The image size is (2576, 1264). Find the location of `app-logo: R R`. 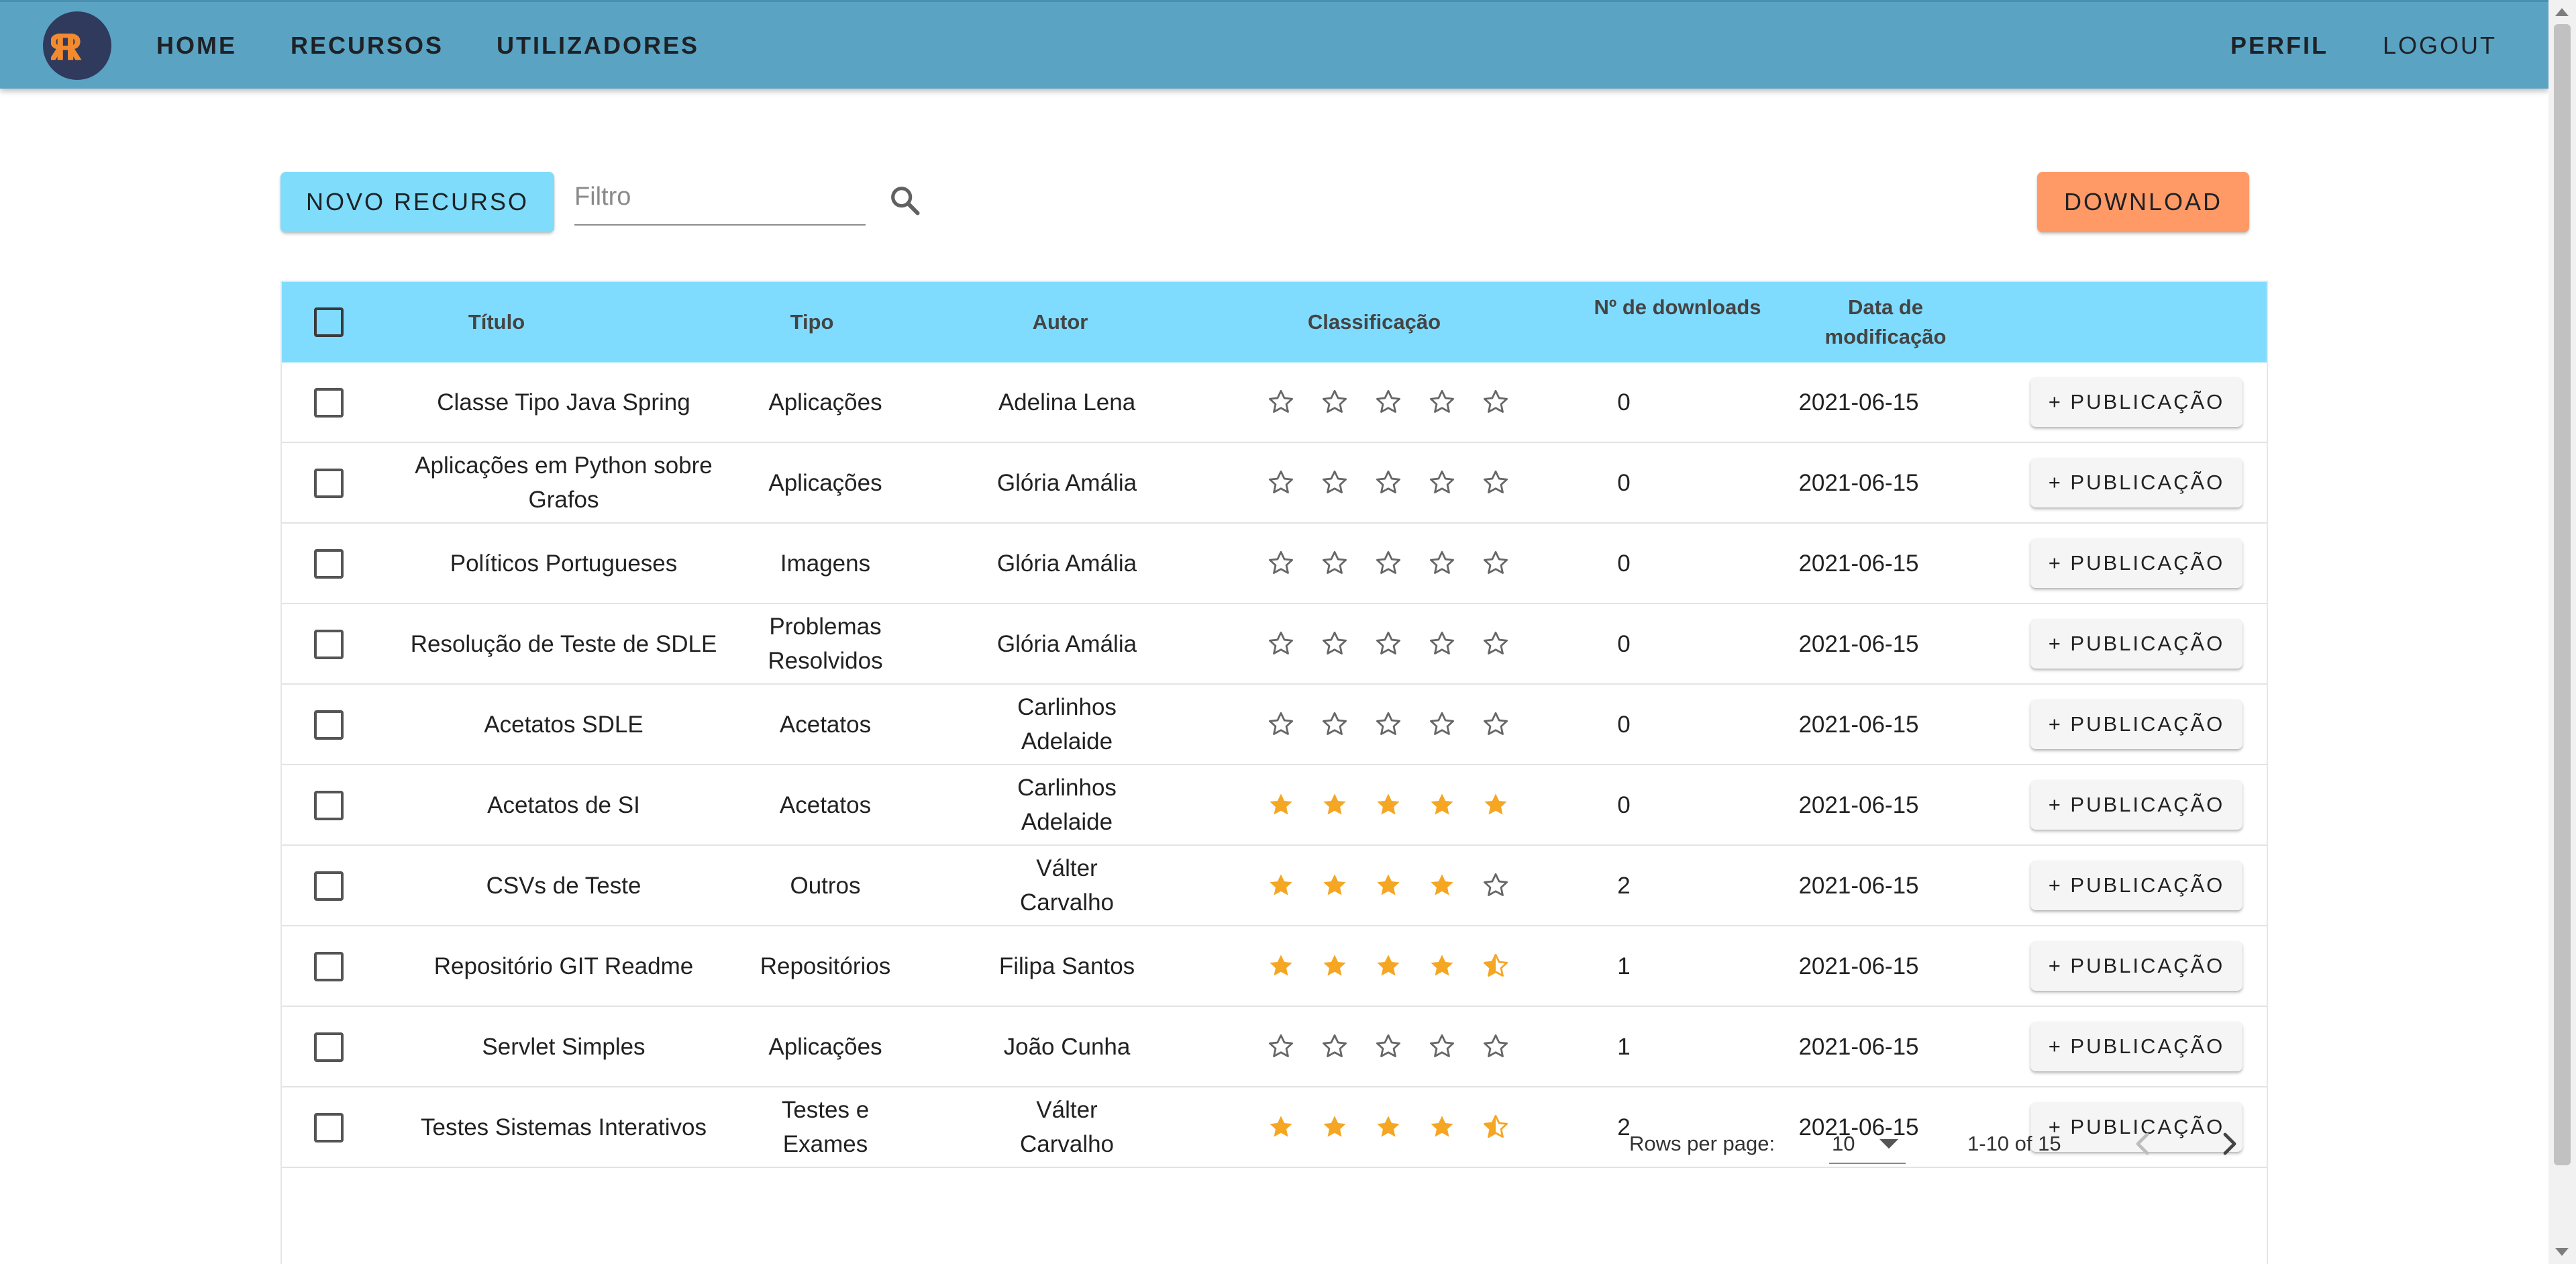

app-logo: R R is located at coordinates (77, 45).